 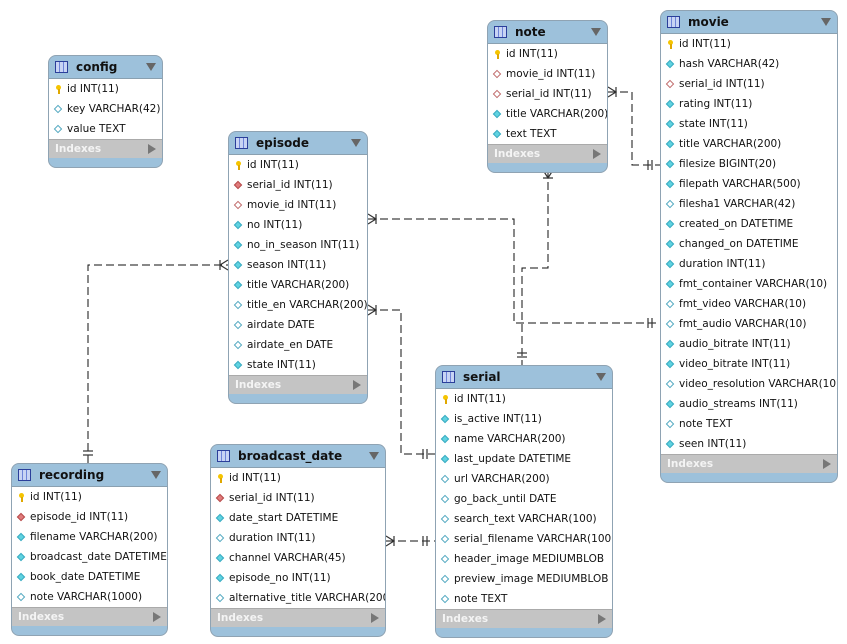 What do you see at coordinates (105, 67) in the screenshot?
I see `table-header: config` at bounding box center [105, 67].